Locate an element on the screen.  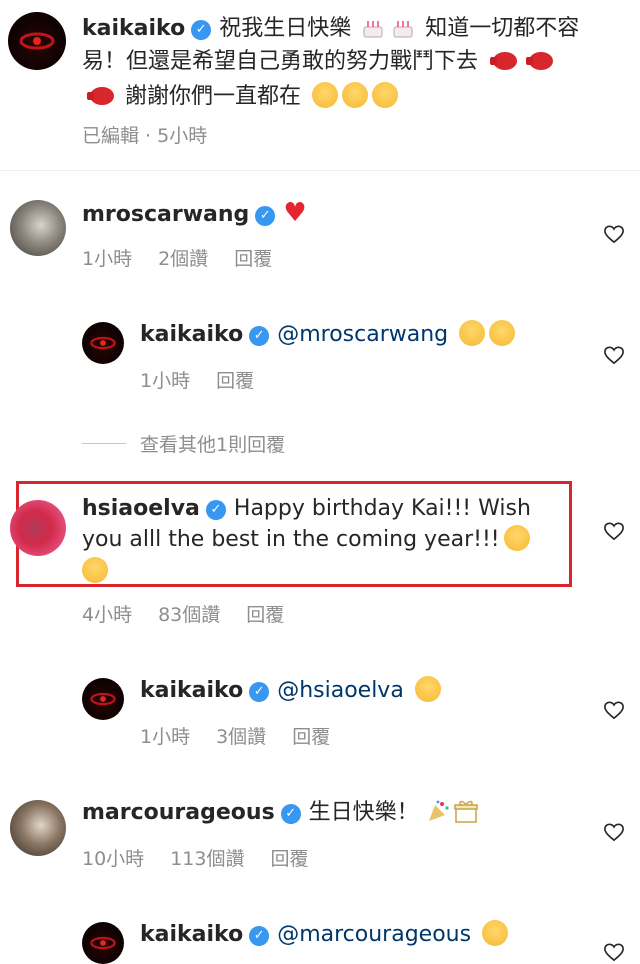
post-username: kaikaiko is located at coordinates (133, 28).